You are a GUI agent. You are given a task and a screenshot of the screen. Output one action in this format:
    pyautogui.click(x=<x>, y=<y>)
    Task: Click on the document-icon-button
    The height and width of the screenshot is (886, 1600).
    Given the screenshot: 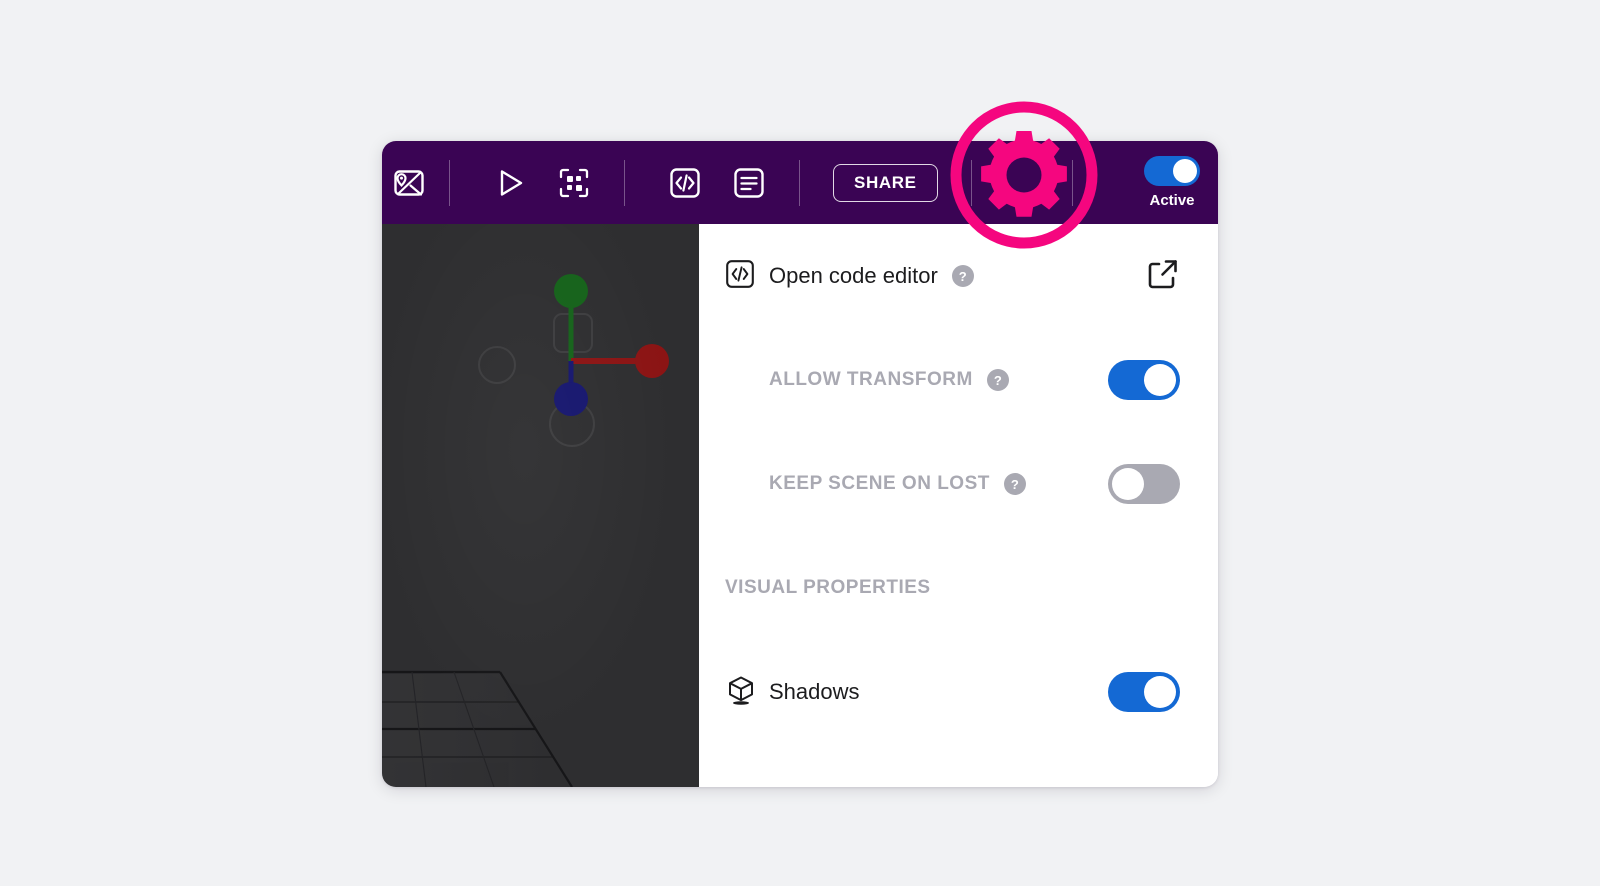 What is the action you would take?
    pyautogui.click(x=749, y=182)
    